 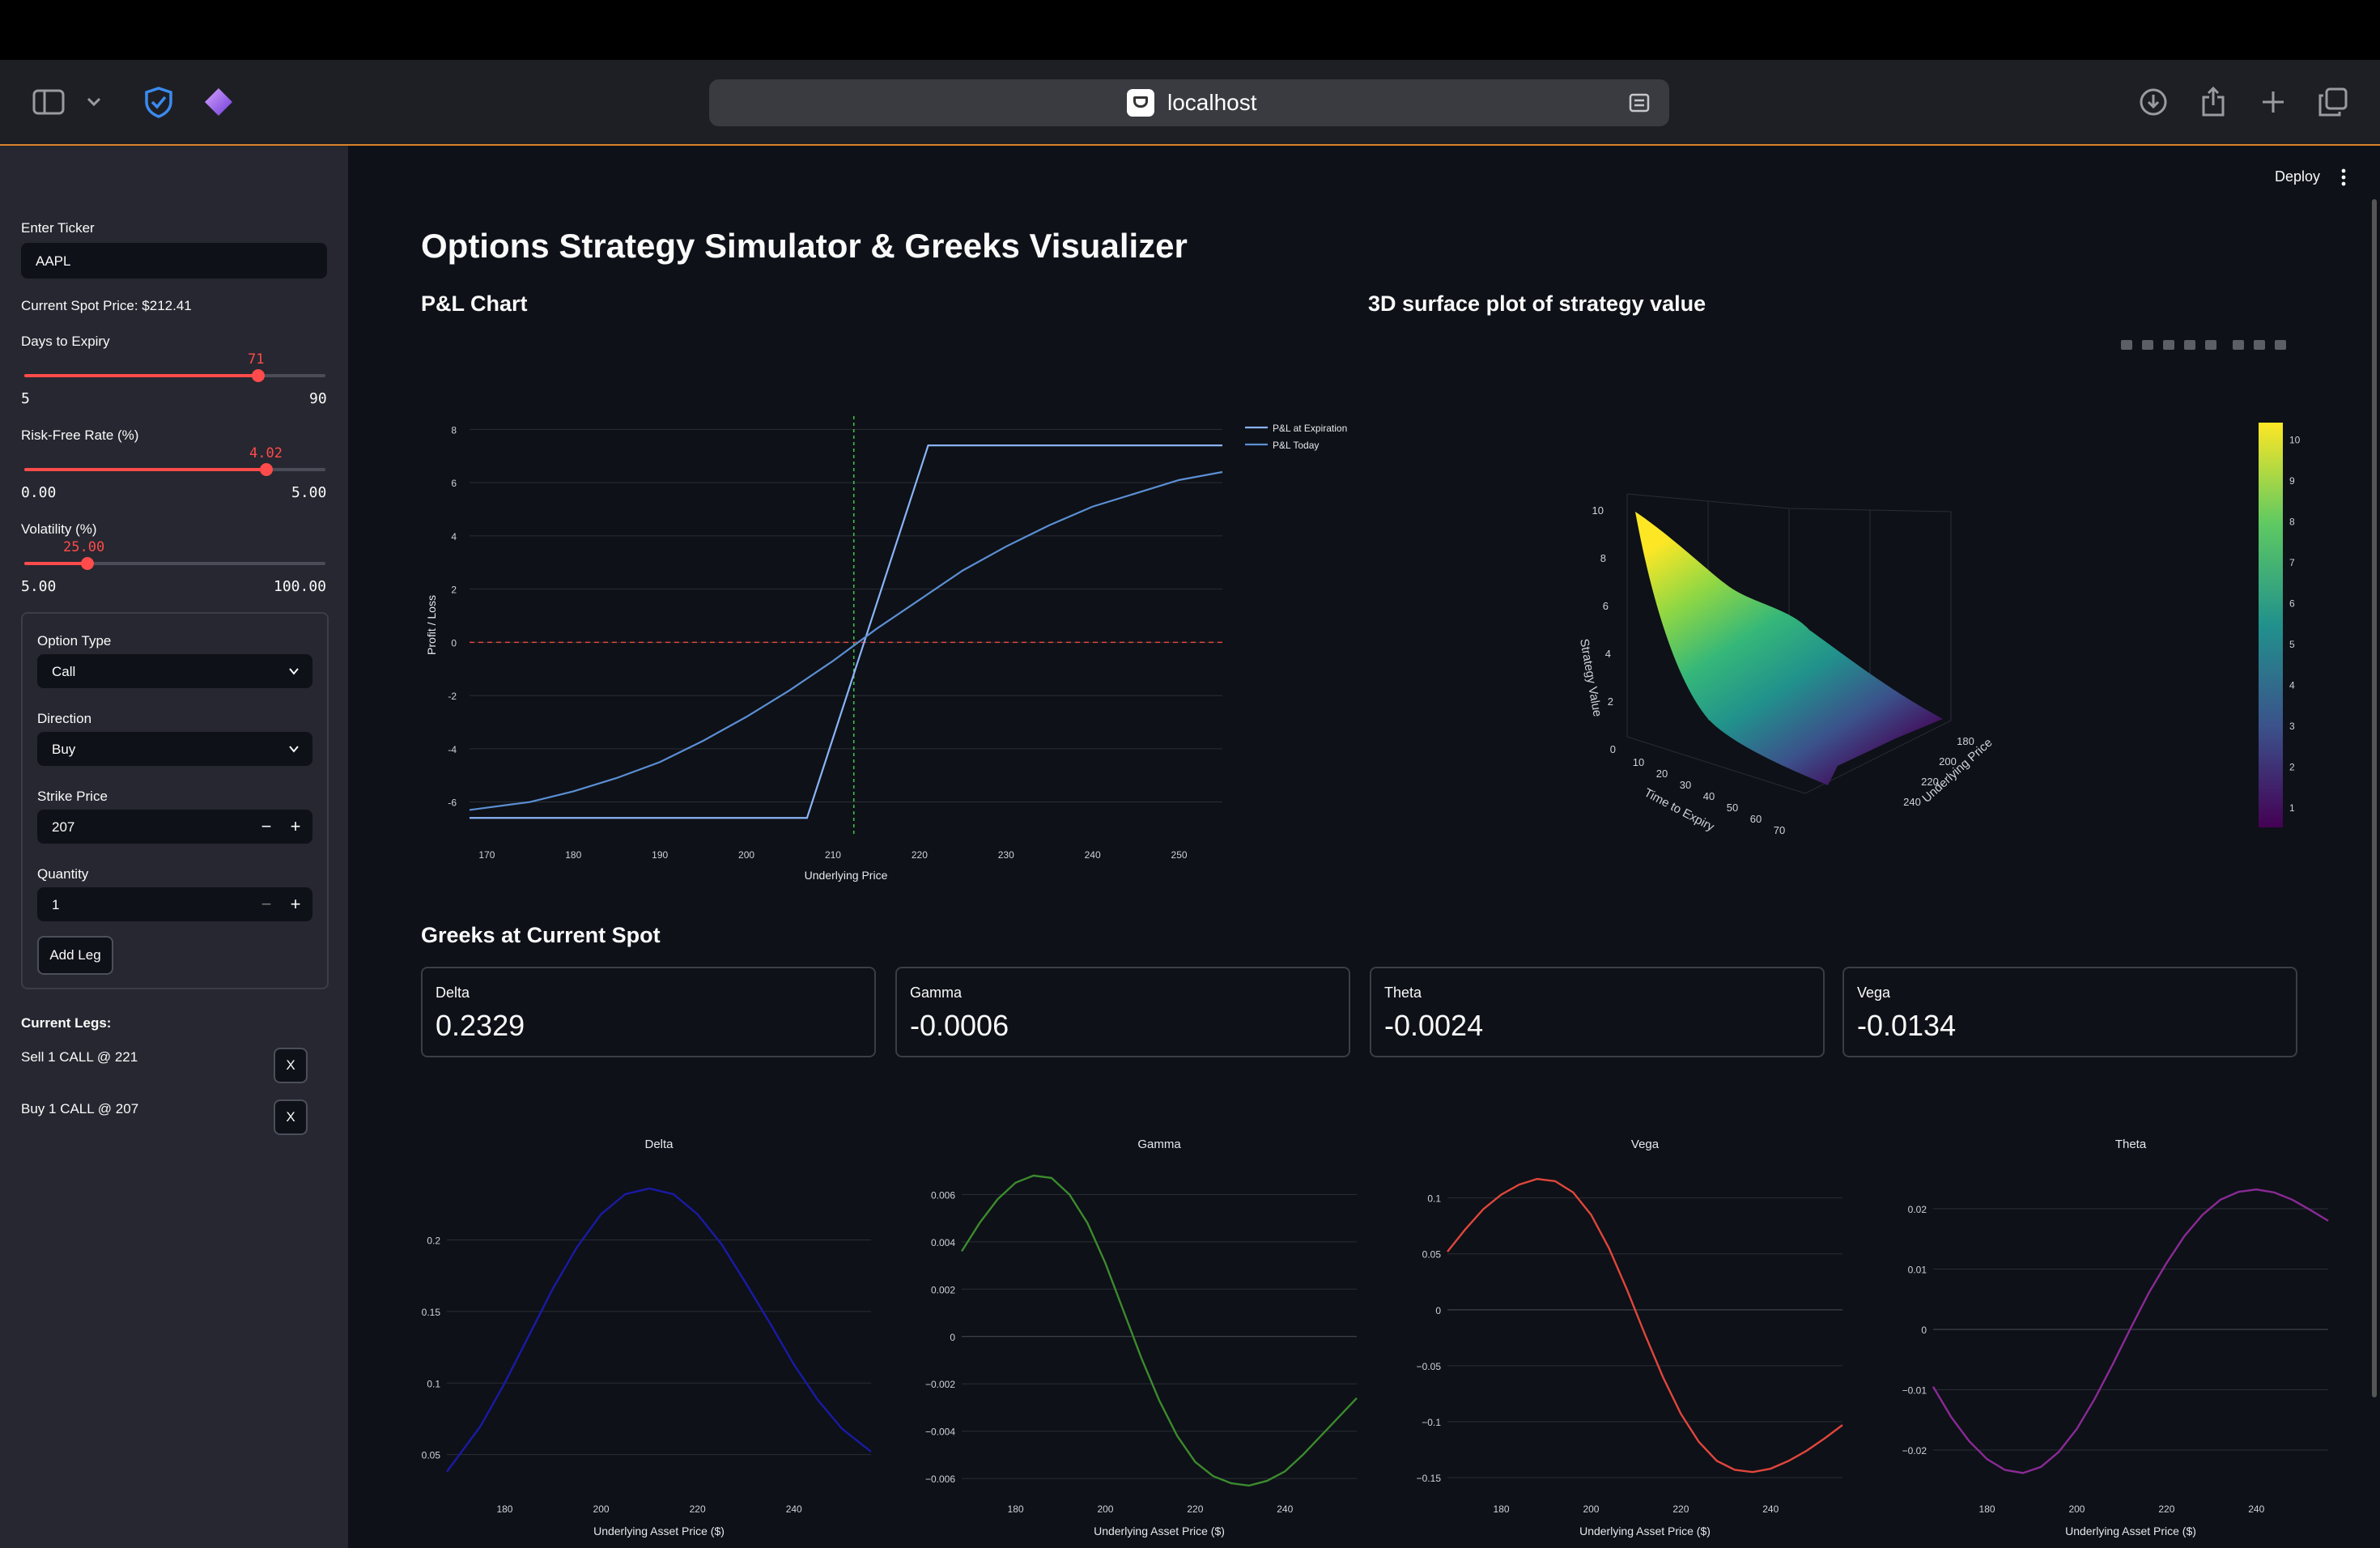 What do you see at coordinates (1918, 1209) in the screenshot?
I see `y-tick-label: 0.02` at bounding box center [1918, 1209].